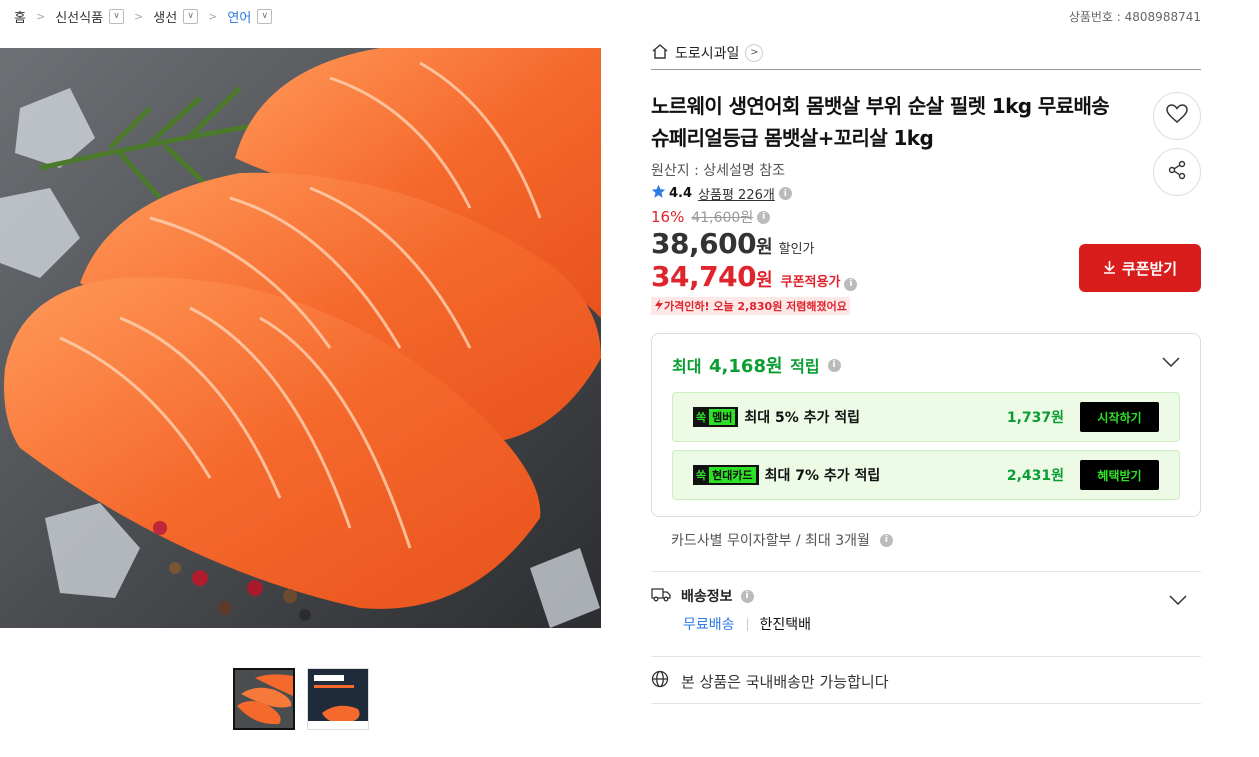 The image size is (1259, 757). I want to click on heart-icon, so click(1177, 116).